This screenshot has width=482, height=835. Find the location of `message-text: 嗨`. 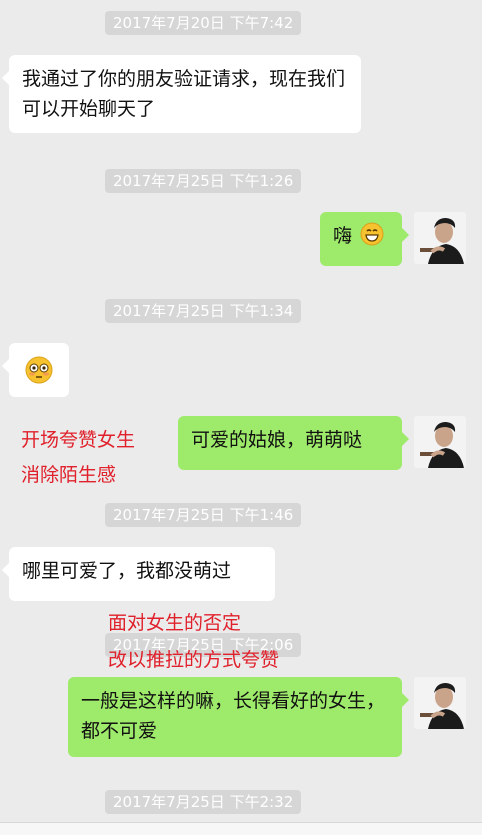

message-text: 嗨 is located at coordinates (343, 236).